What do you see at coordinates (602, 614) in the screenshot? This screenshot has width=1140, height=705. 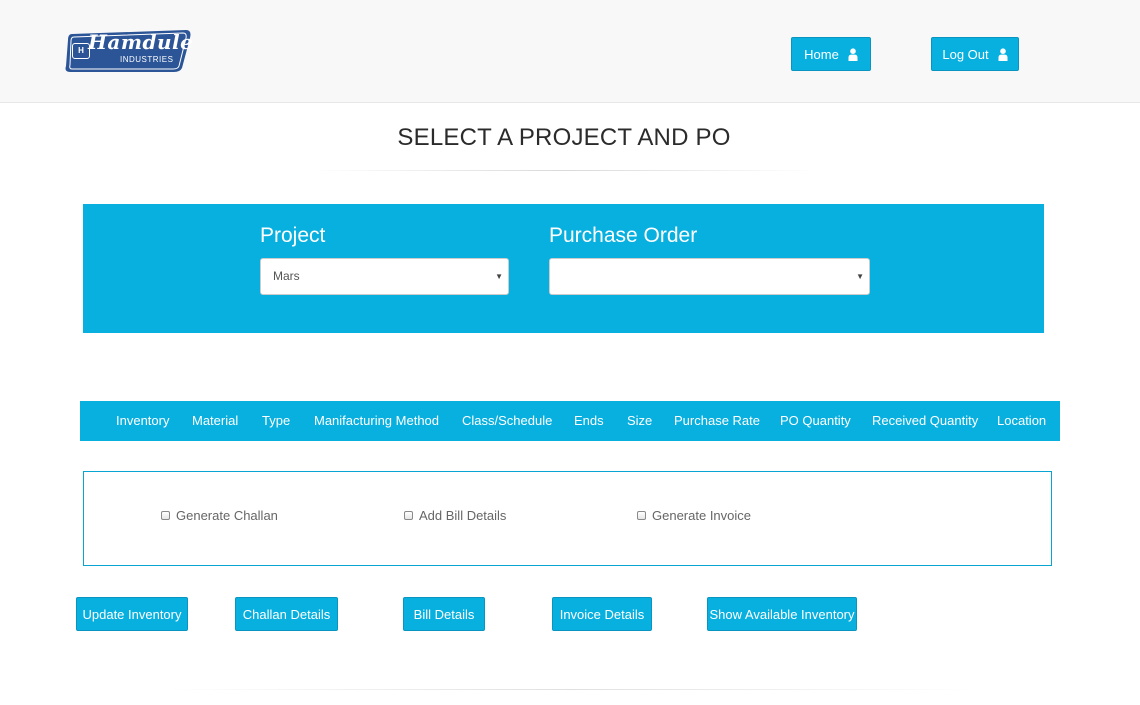 I see `invoice-details-button: Invoice Details` at bounding box center [602, 614].